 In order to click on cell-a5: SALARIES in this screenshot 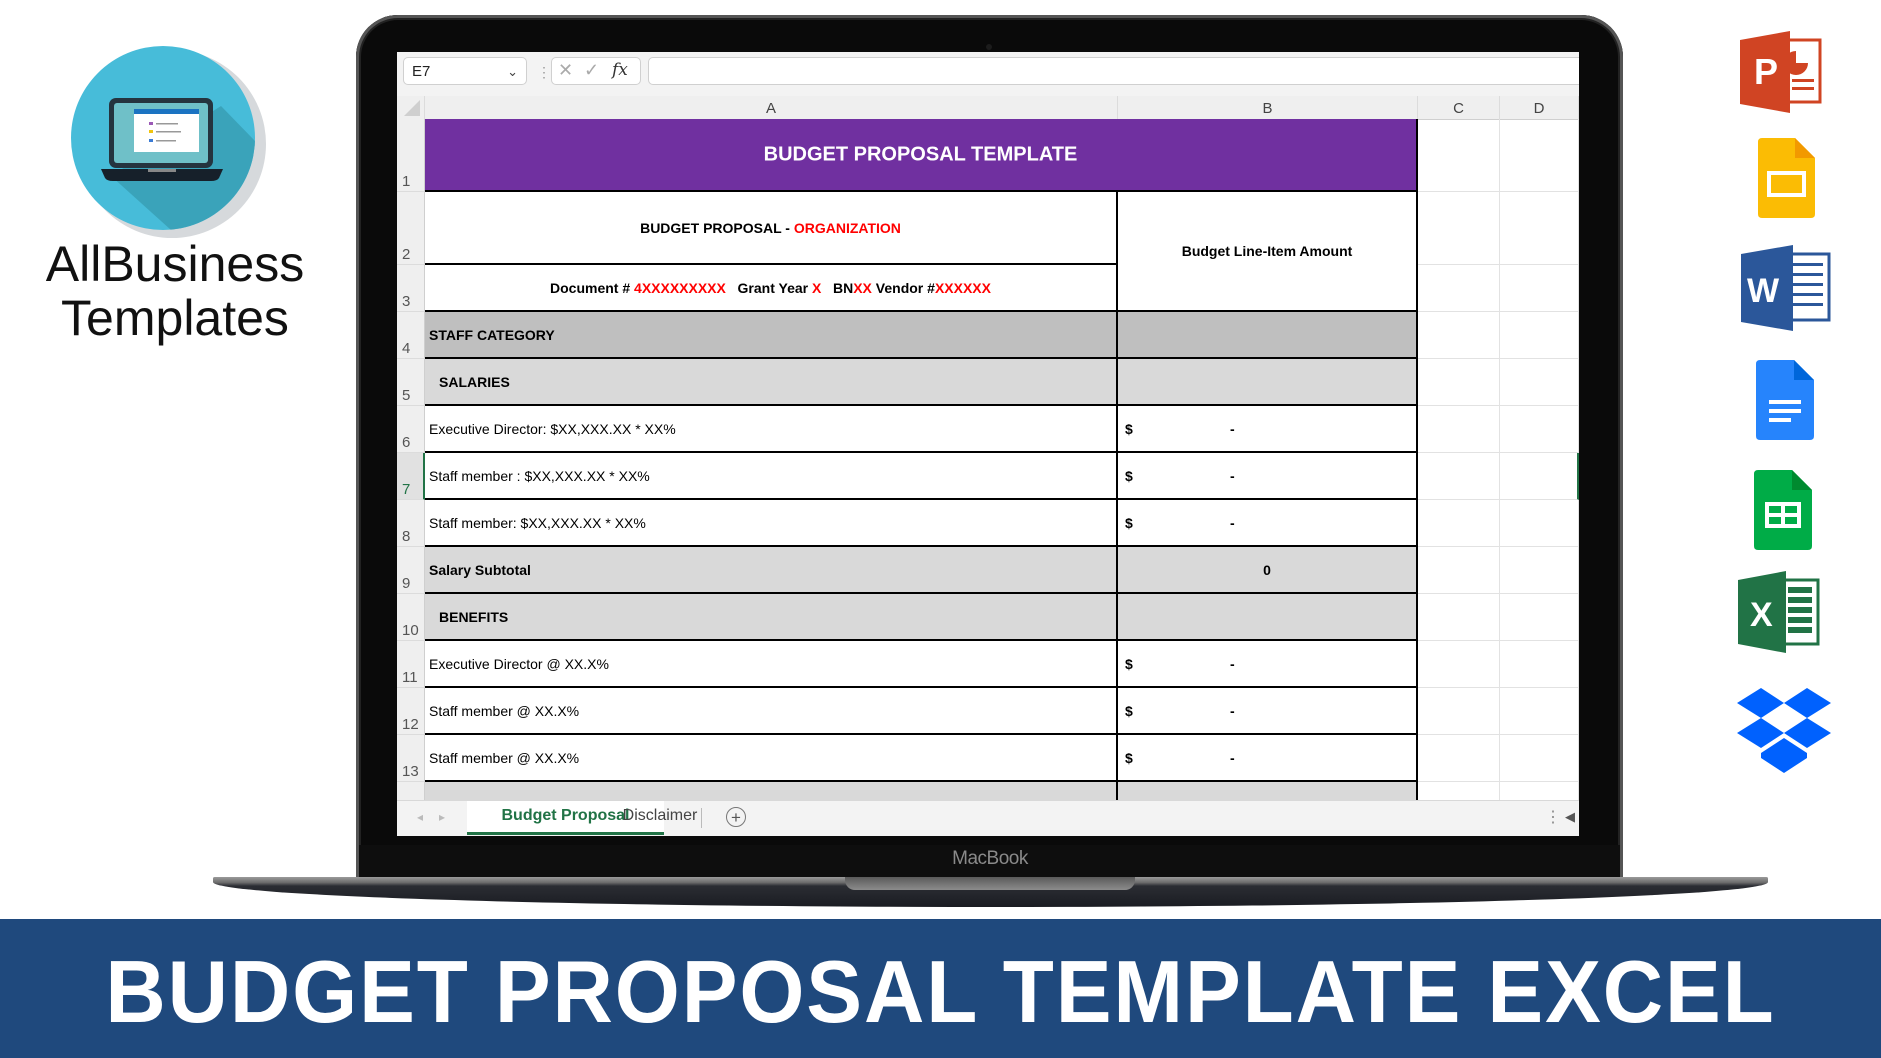, I will do `click(771, 382)`.